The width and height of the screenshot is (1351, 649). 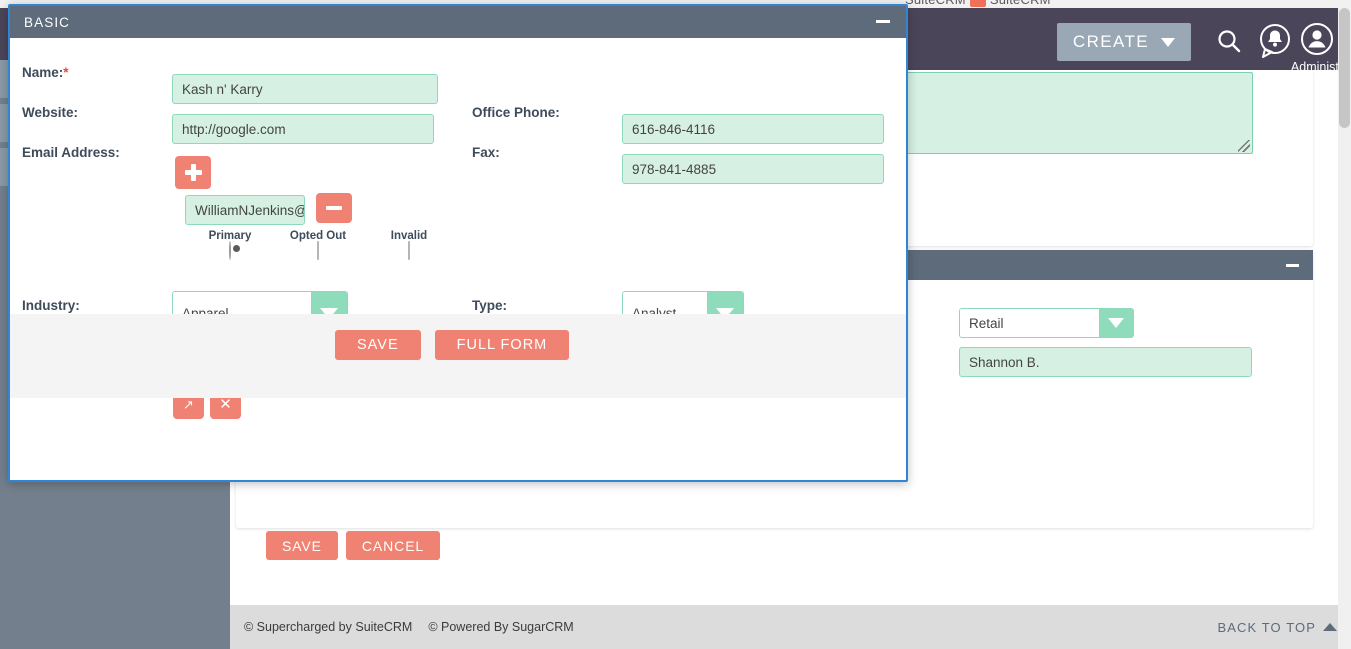 I want to click on close-icon: ✕, so click(x=225, y=404).